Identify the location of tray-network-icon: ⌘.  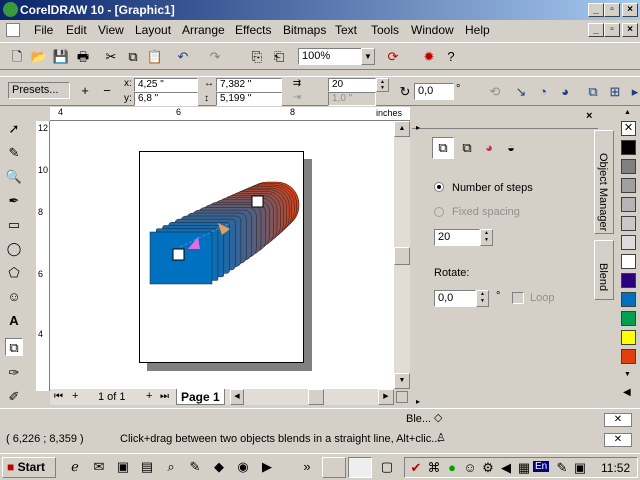
(434, 468).